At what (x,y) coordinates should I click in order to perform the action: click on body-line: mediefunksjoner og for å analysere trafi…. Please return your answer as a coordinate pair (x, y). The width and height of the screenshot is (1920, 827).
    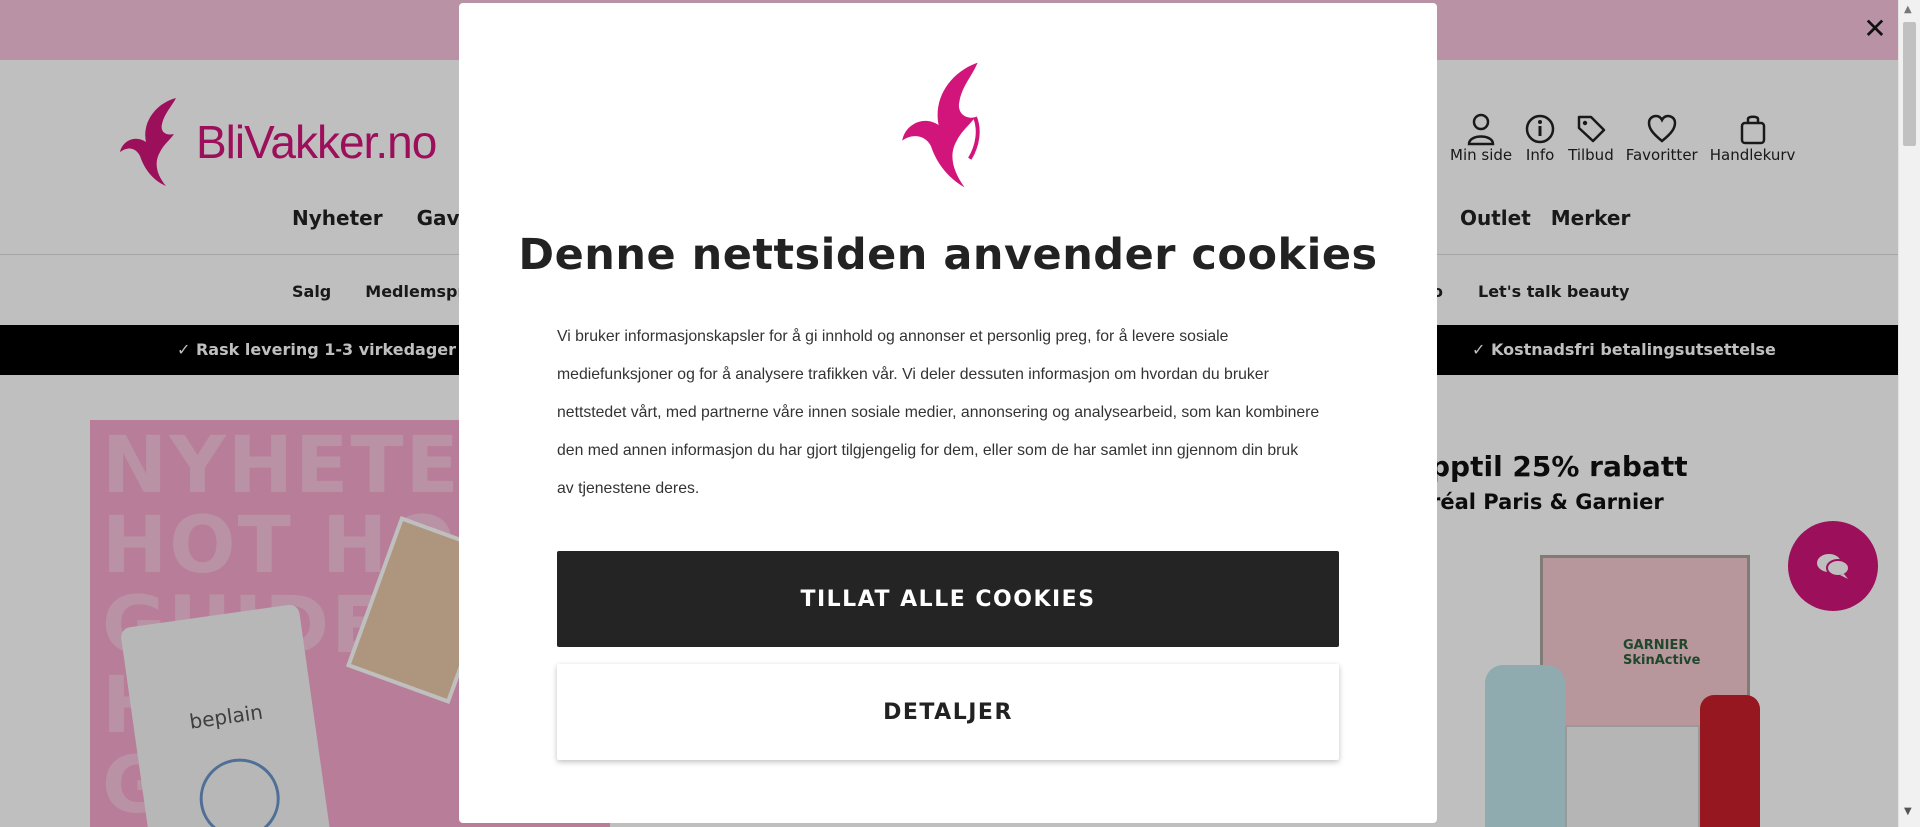
    Looking at the image, I should click on (913, 374).